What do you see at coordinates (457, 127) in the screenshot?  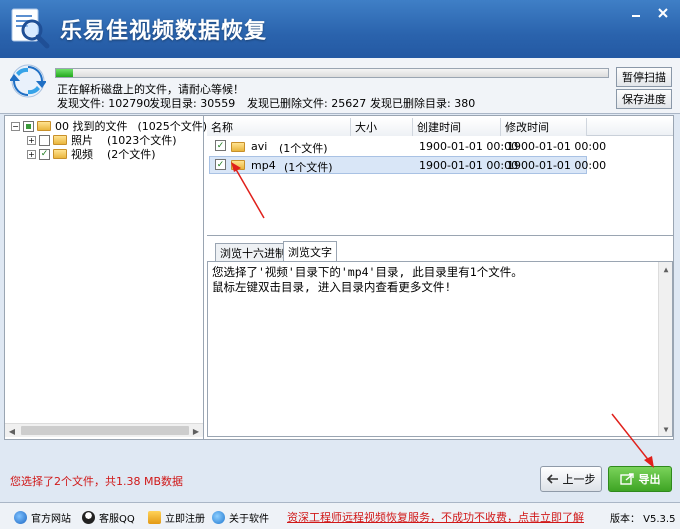 I see `column-created: 创建时间` at bounding box center [457, 127].